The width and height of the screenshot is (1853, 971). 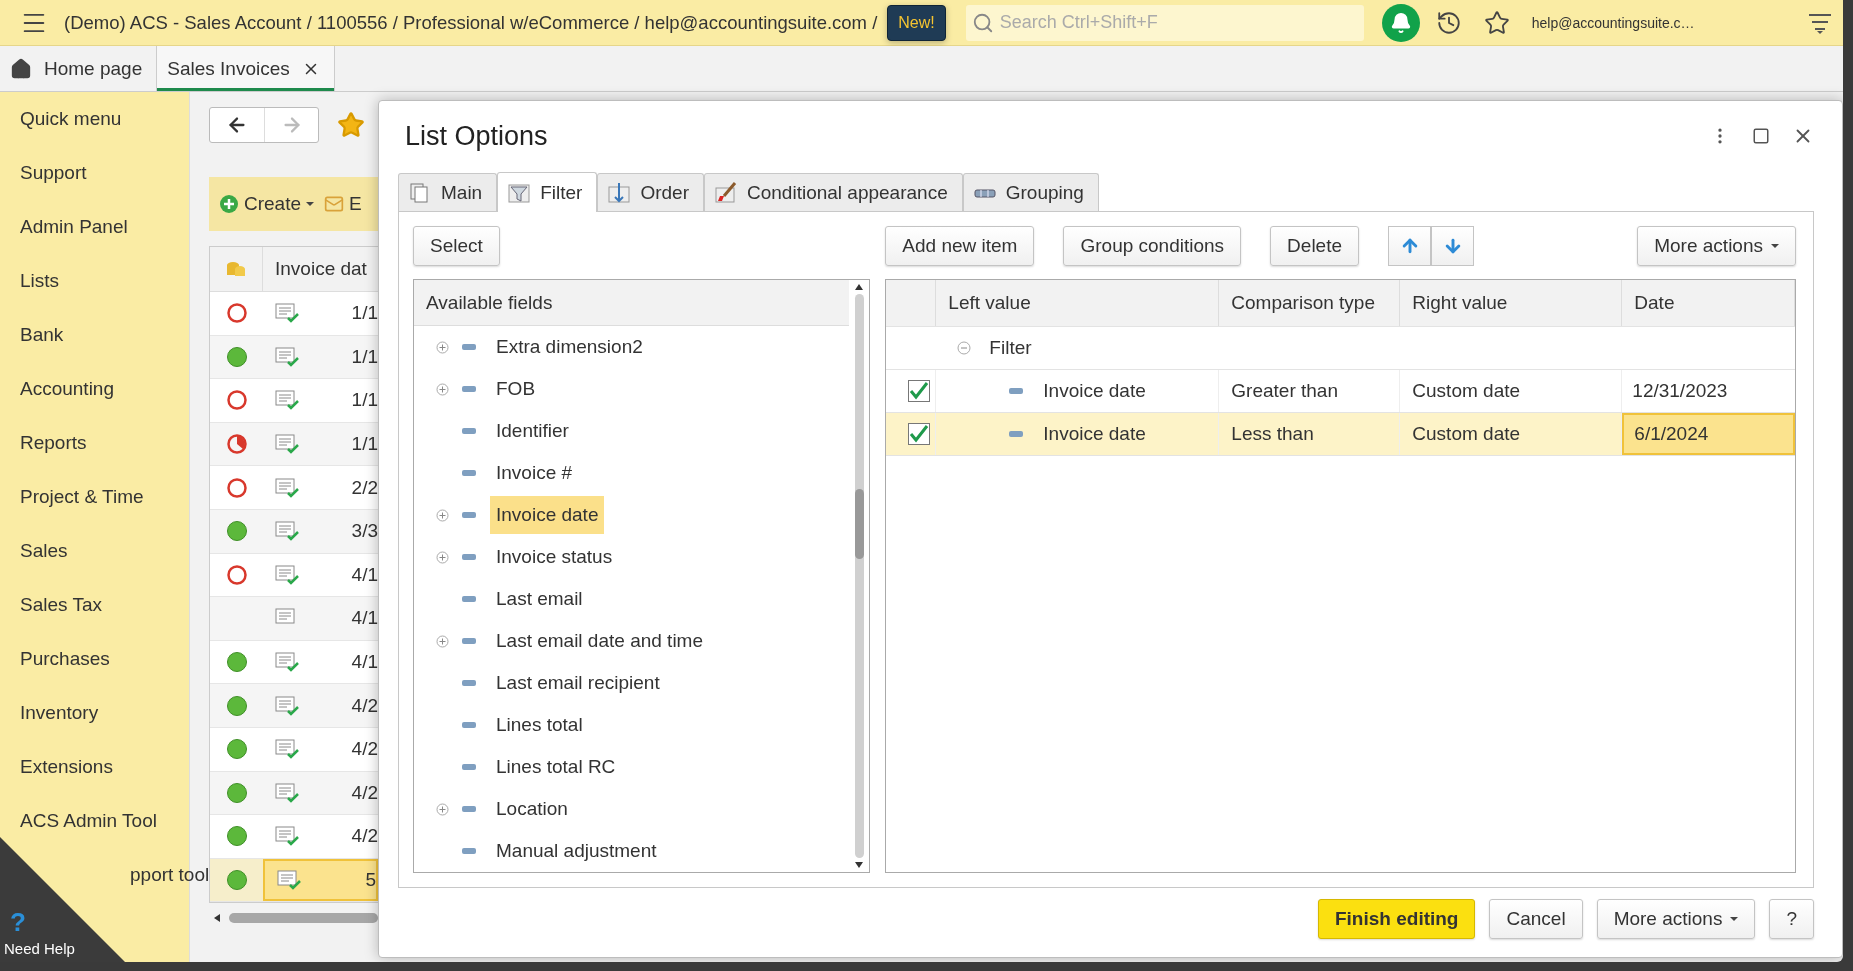 I want to click on scroll-left-icon, so click(x=217, y=918).